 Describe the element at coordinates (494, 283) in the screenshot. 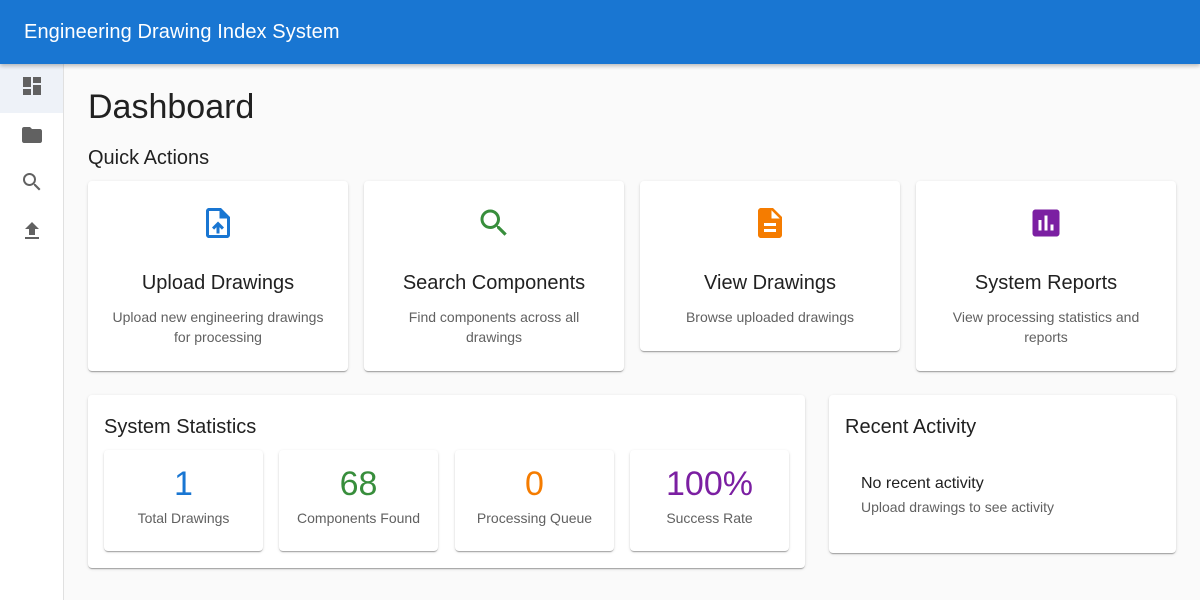

I see `card-title: Search Components` at that location.